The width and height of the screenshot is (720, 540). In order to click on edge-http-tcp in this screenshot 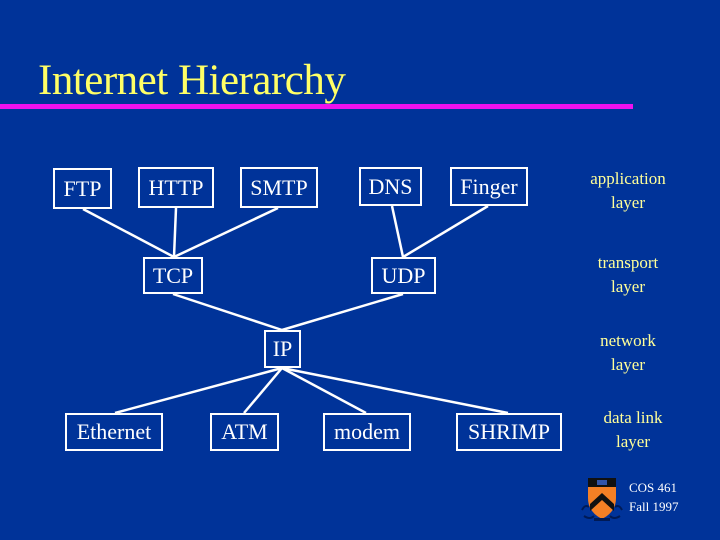, I will do `click(175, 232)`.